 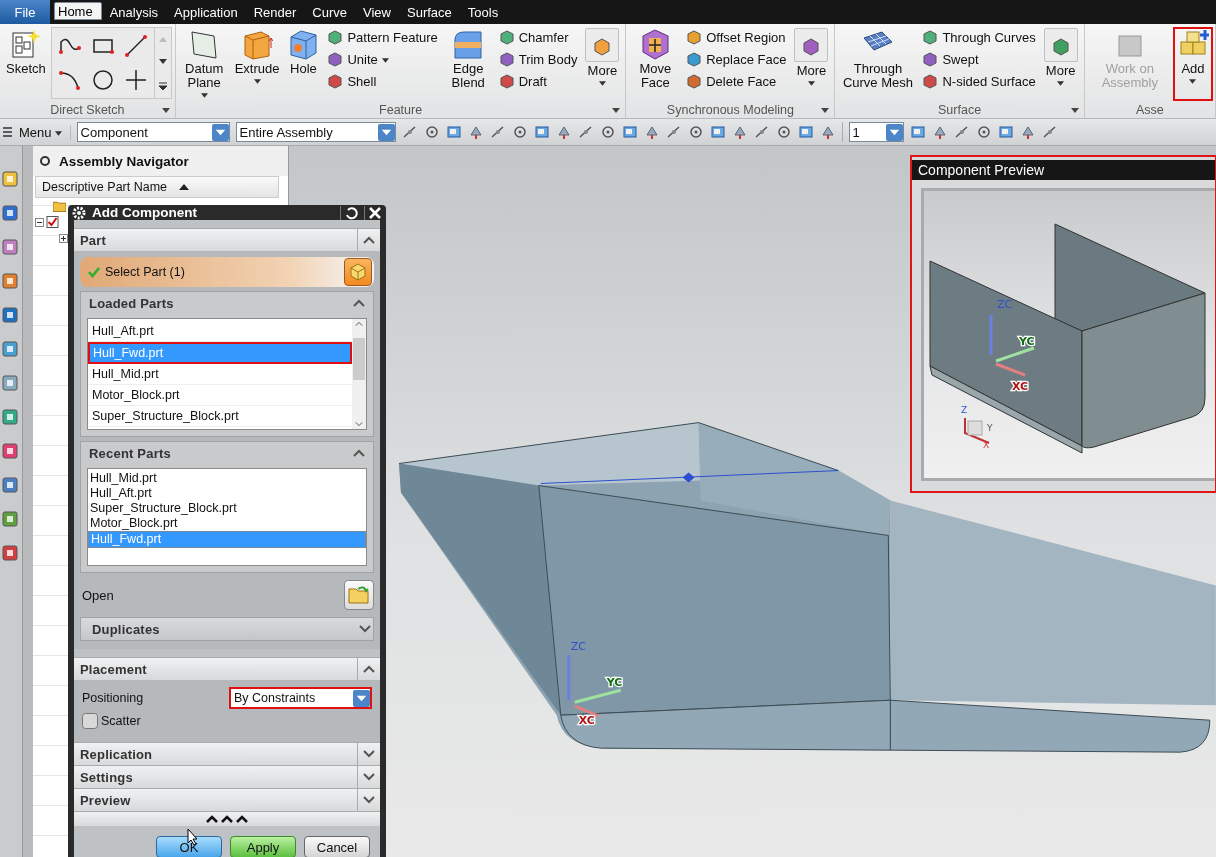 I want to click on list-item: Super_Structure_Block.prt, so click(x=220, y=416).